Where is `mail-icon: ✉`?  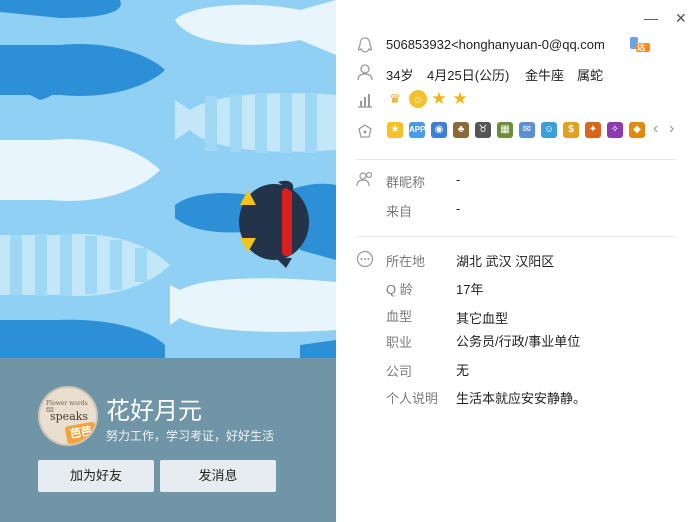
mail-icon: ✉ is located at coordinates (527, 130).